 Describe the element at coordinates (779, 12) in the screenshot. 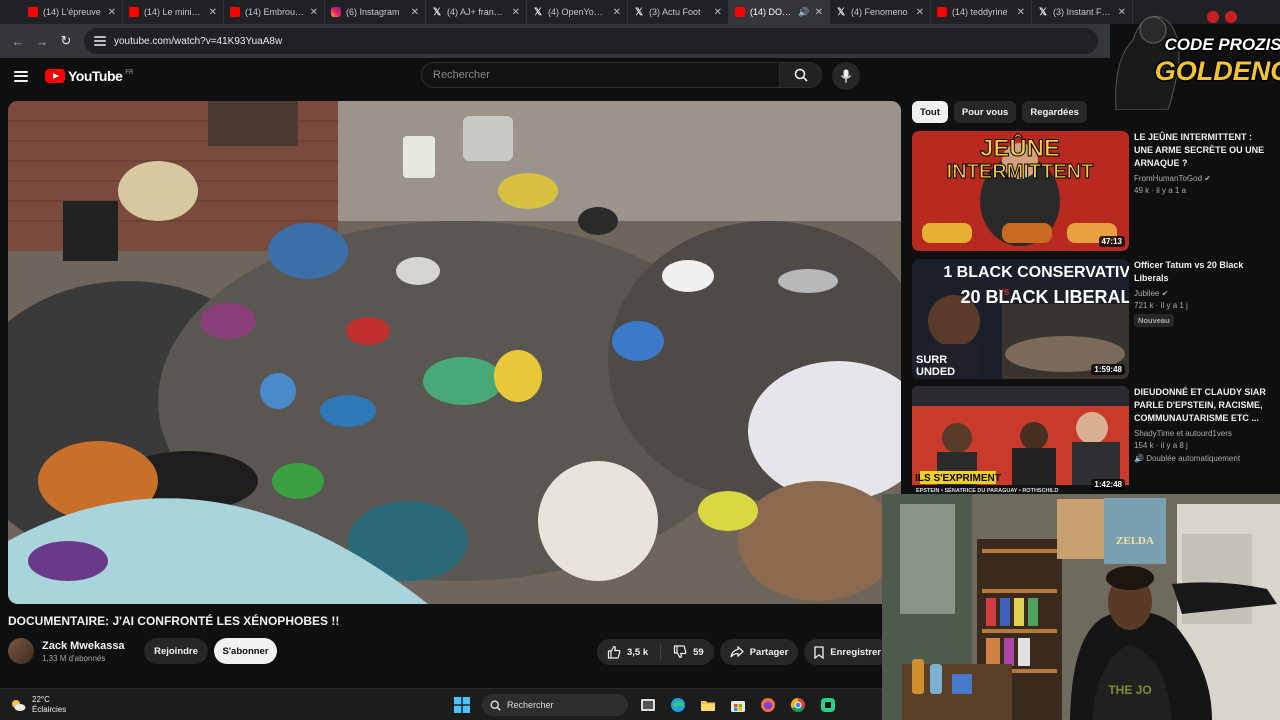

I see `browser-tab-active: (14) DOCU 🔊 ✕` at that location.